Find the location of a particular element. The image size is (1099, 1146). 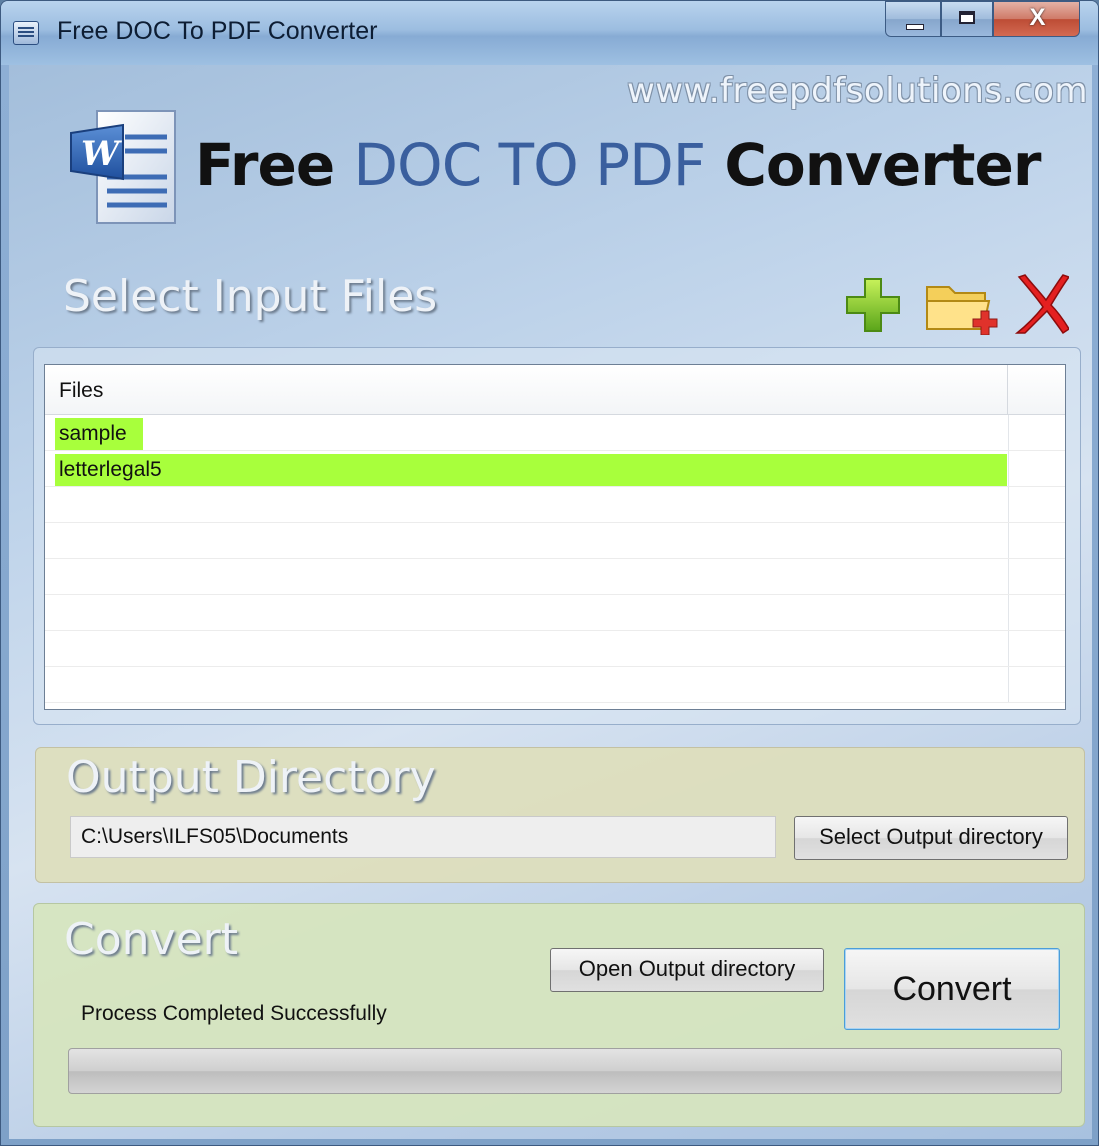

title-bar: Free DOC To PDF Converter X is located at coordinates (549, 33).